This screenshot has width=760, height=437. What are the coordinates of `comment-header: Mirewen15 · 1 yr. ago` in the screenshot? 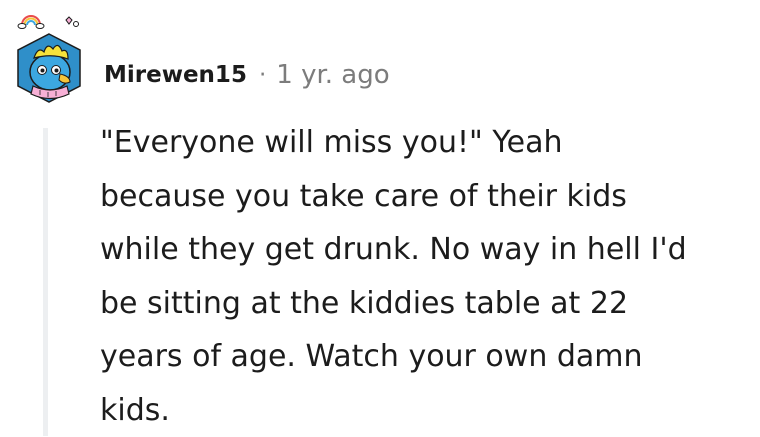 It's located at (247, 75).